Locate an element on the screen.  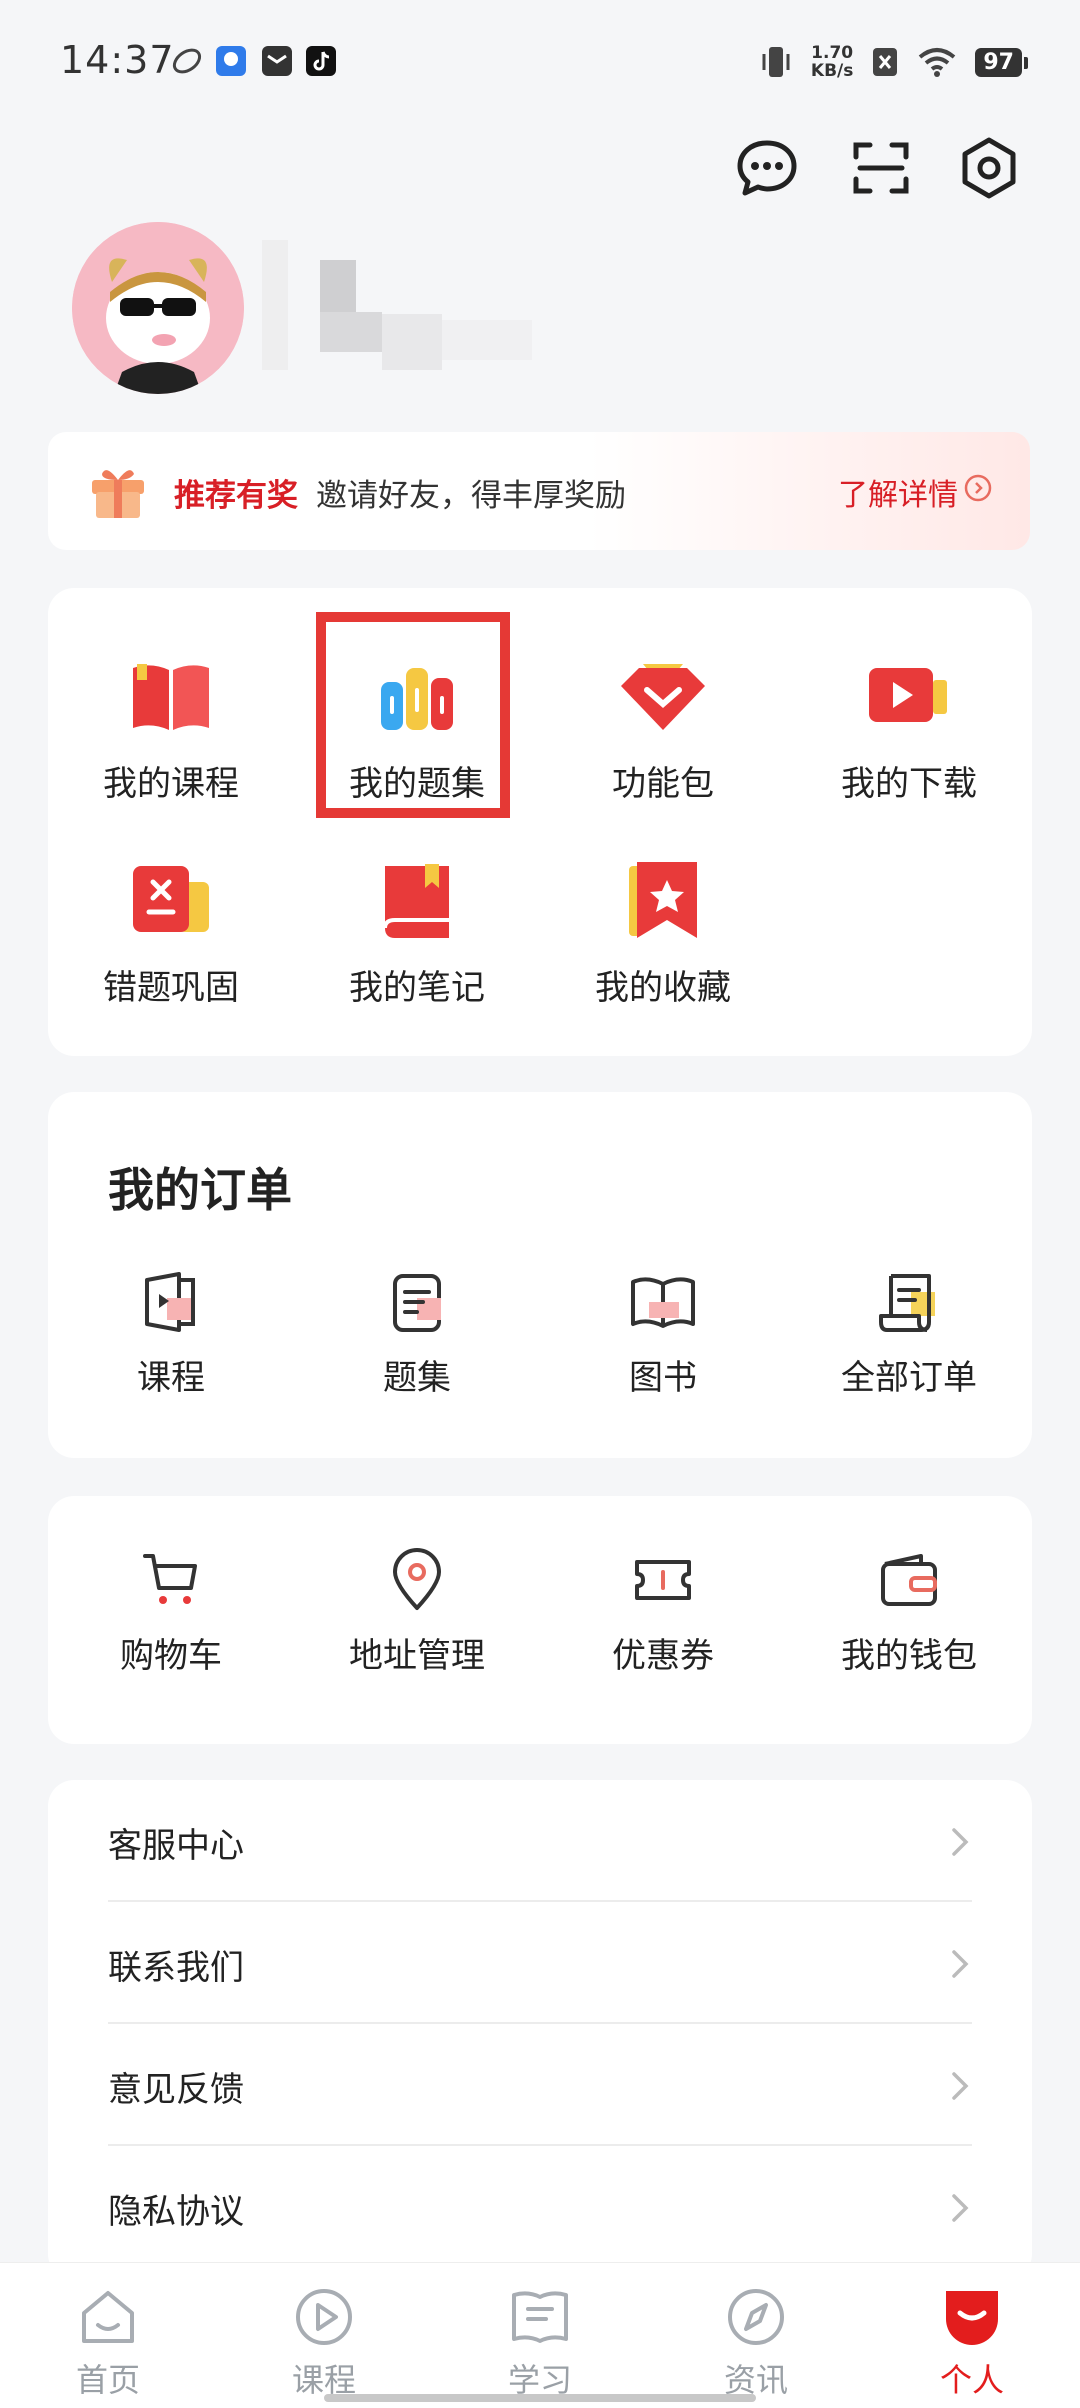
wrong-question-icon is located at coordinates (171, 899).